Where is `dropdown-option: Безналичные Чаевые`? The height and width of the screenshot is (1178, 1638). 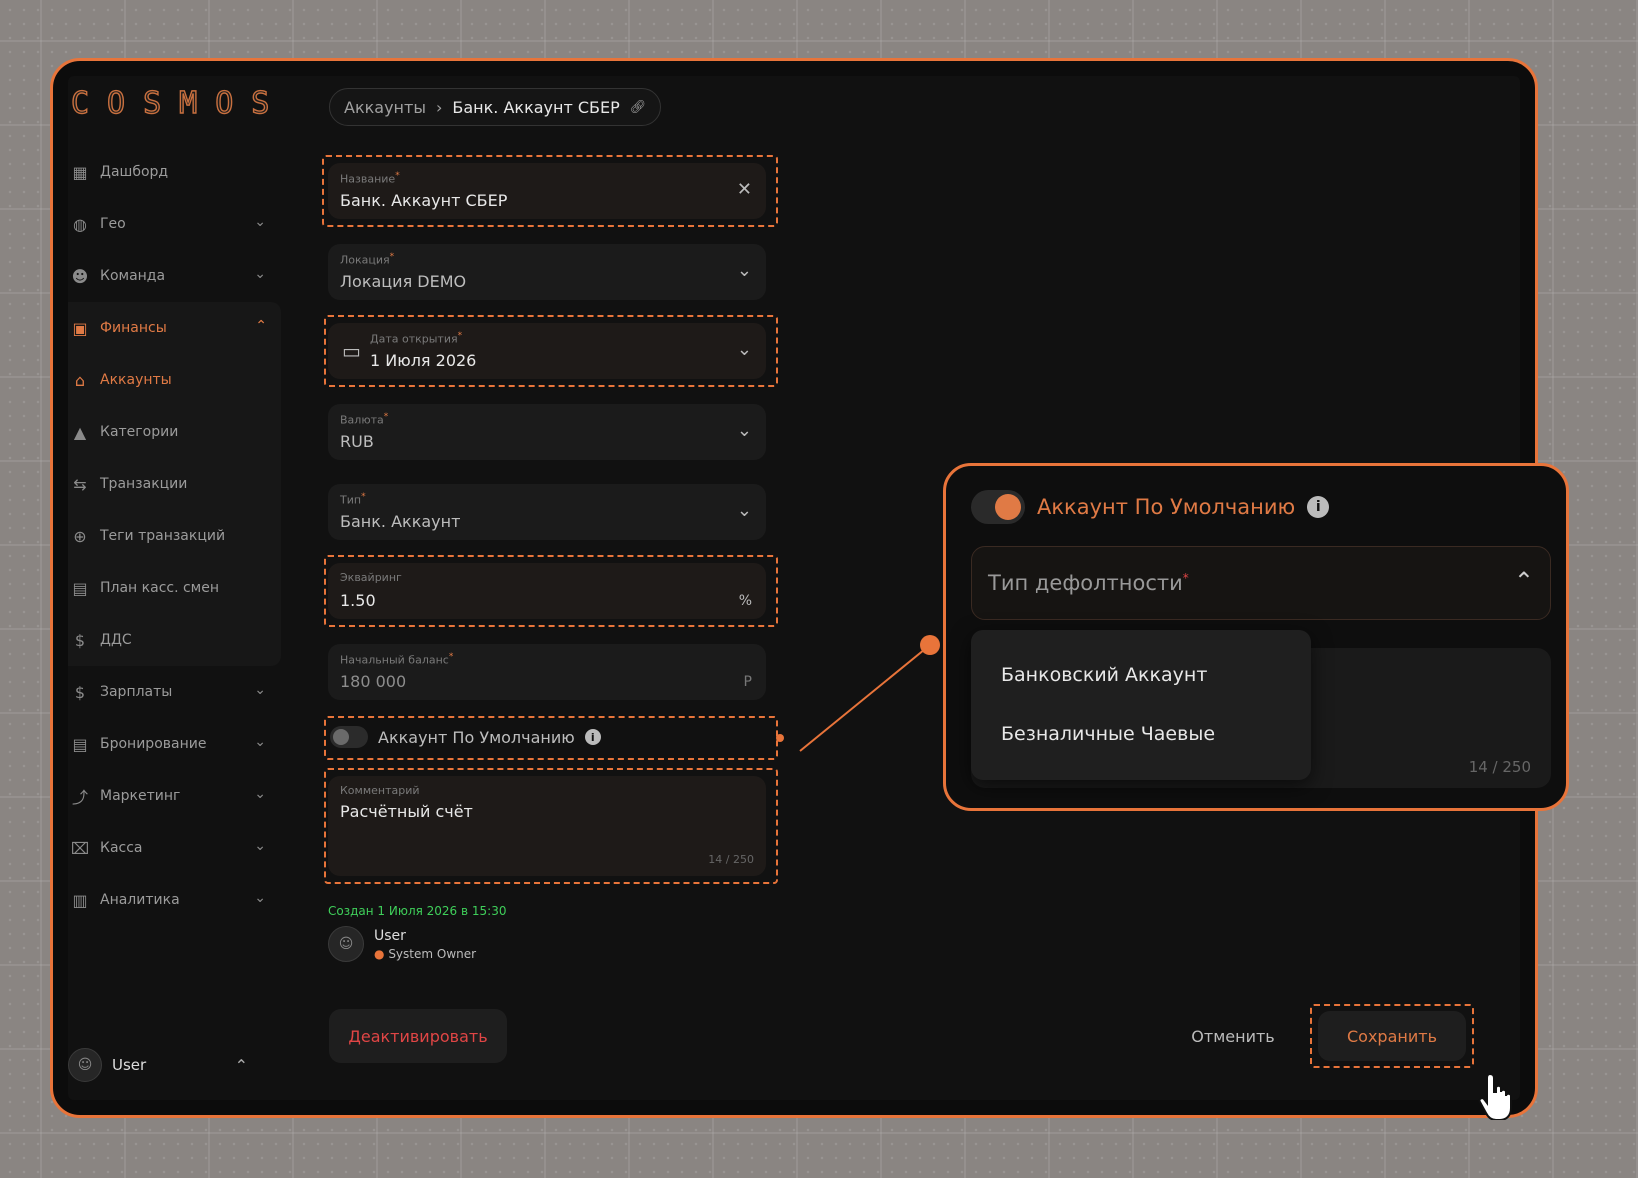 dropdown-option: Безналичные Чаевые is located at coordinates (1108, 734).